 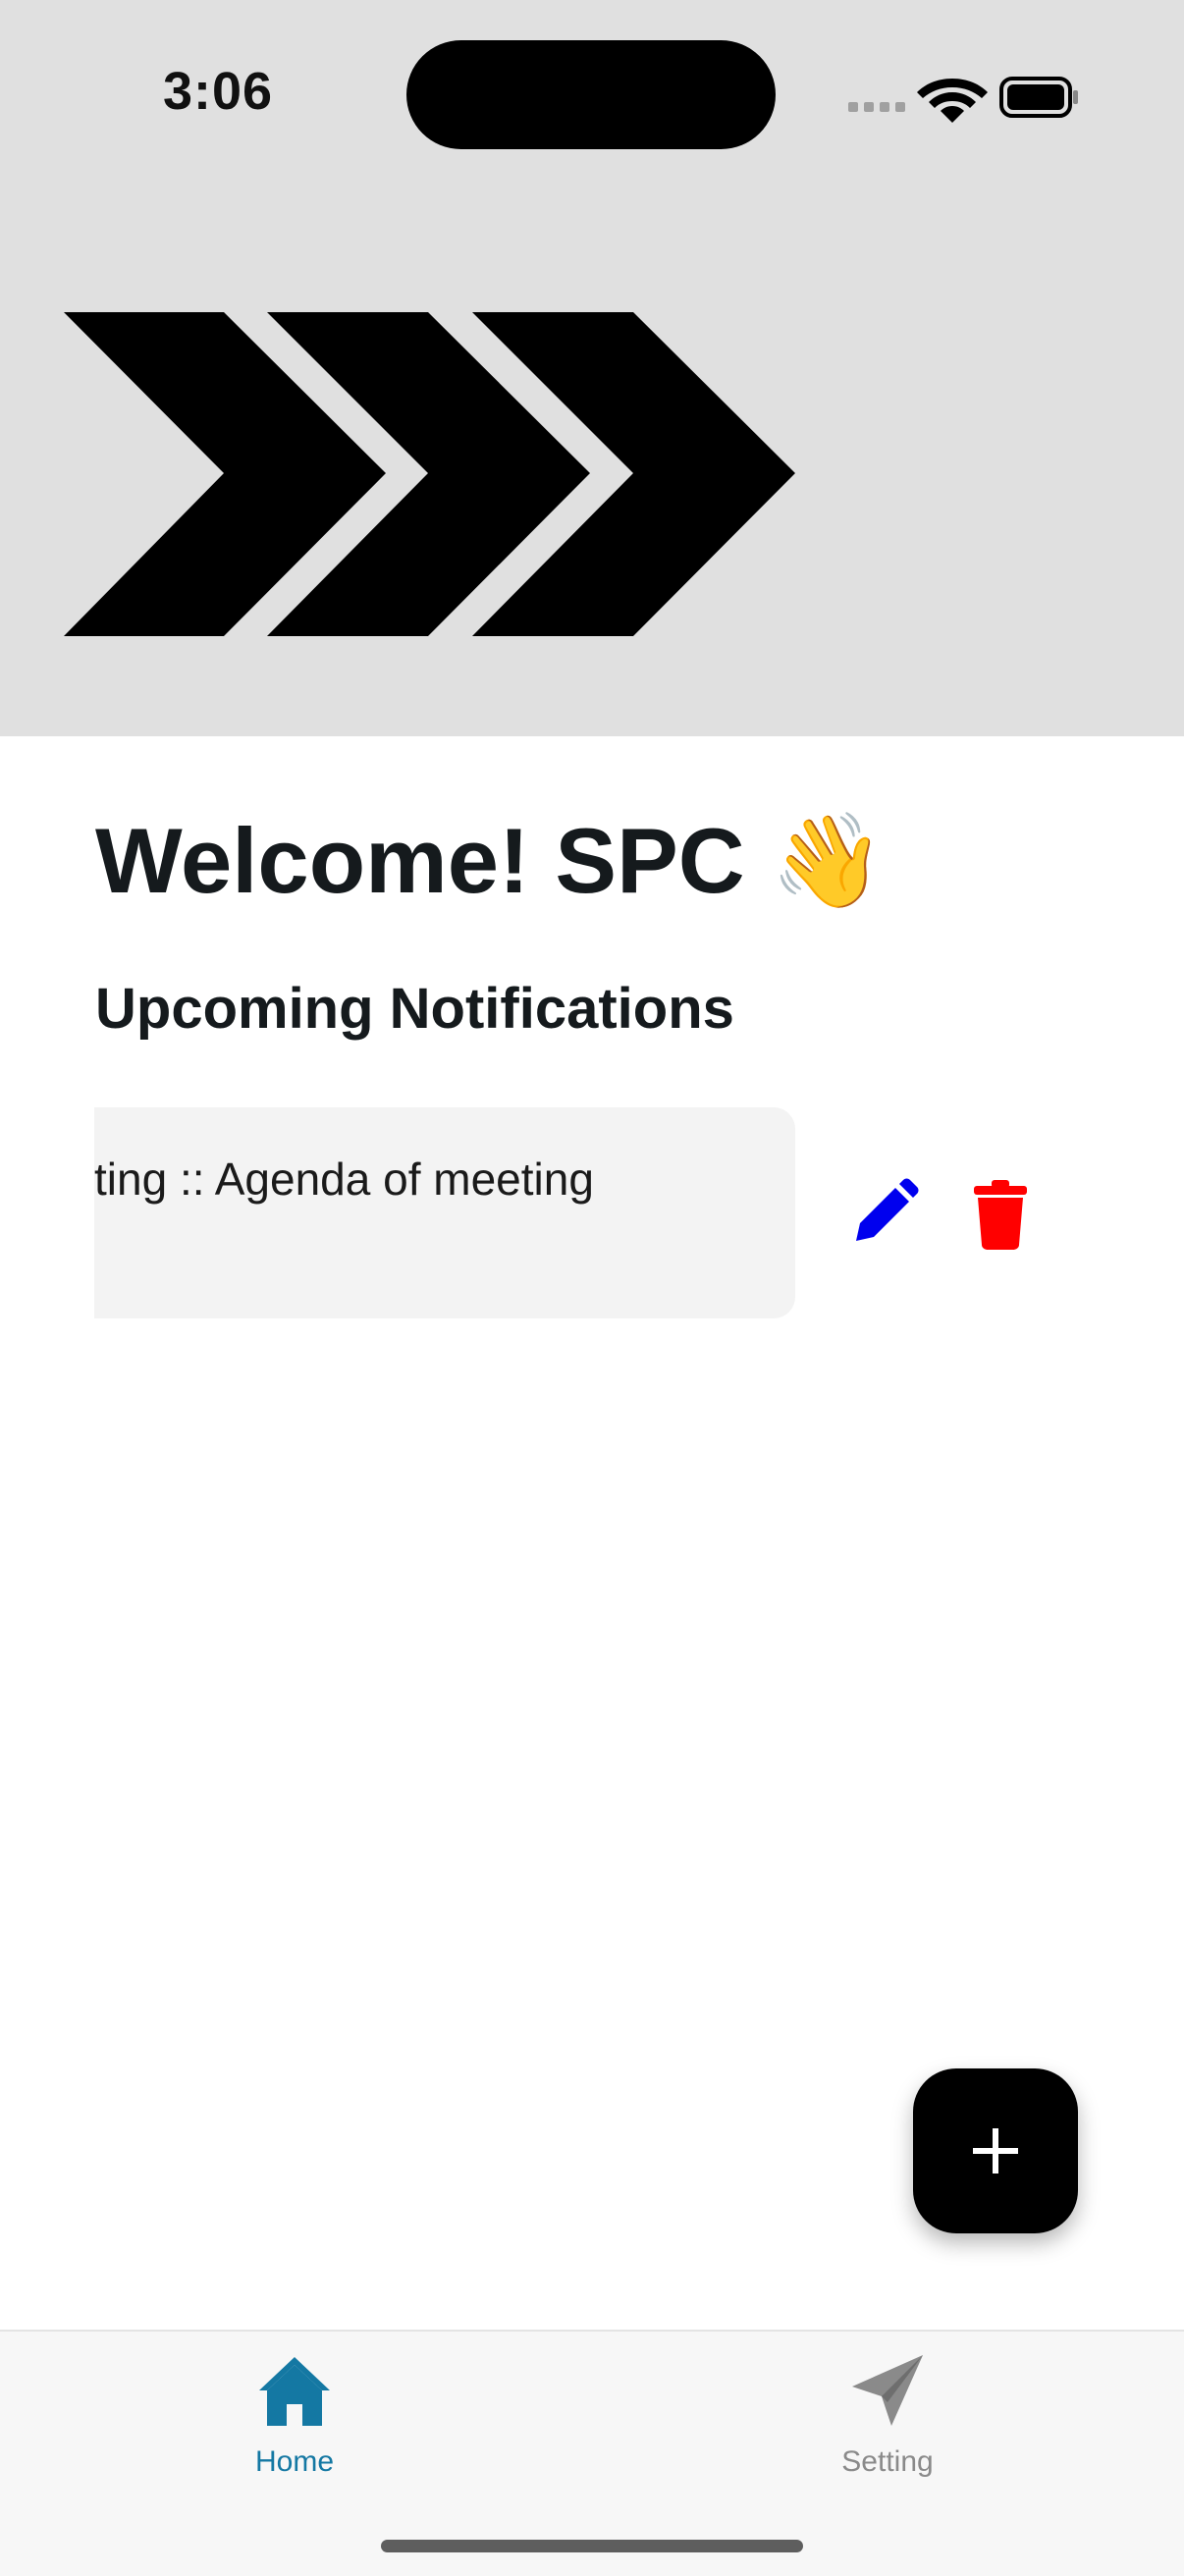 What do you see at coordinates (491, 860) in the screenshot?
I see `welcome-title: Welcome! SPC 👋` at bounding box center [491, 860].